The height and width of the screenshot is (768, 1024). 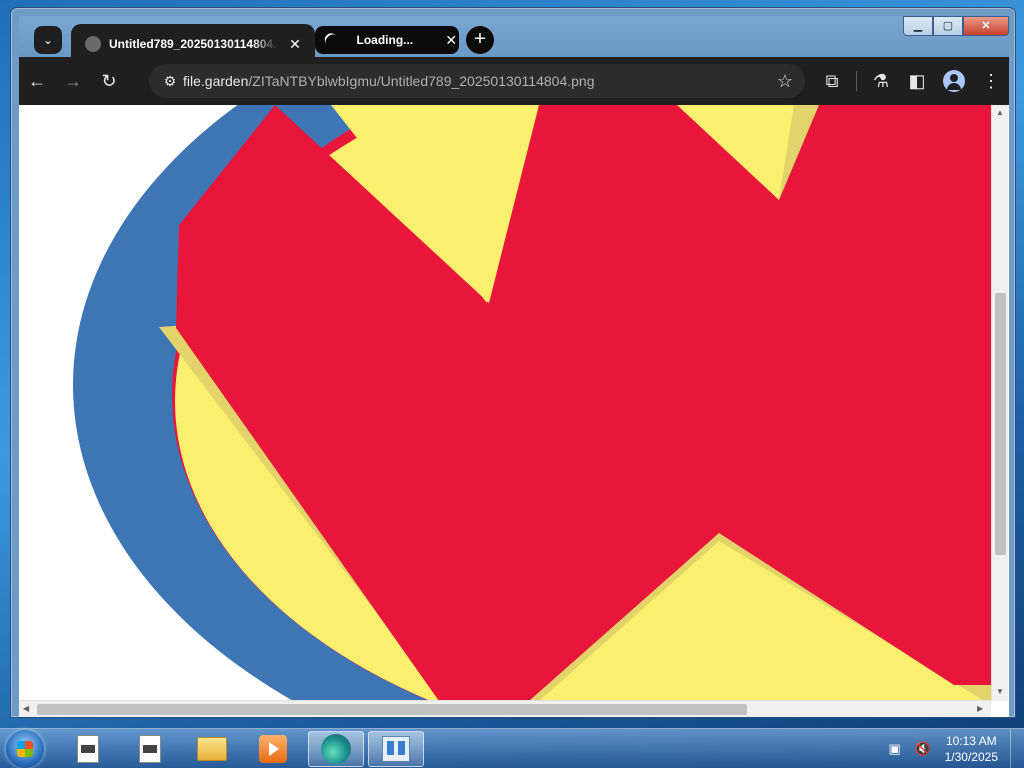 What do you see at coordinates (832, 81) in the screenshot?
I see `extensions-icon: ⧉` at bounding box center [832, 81].